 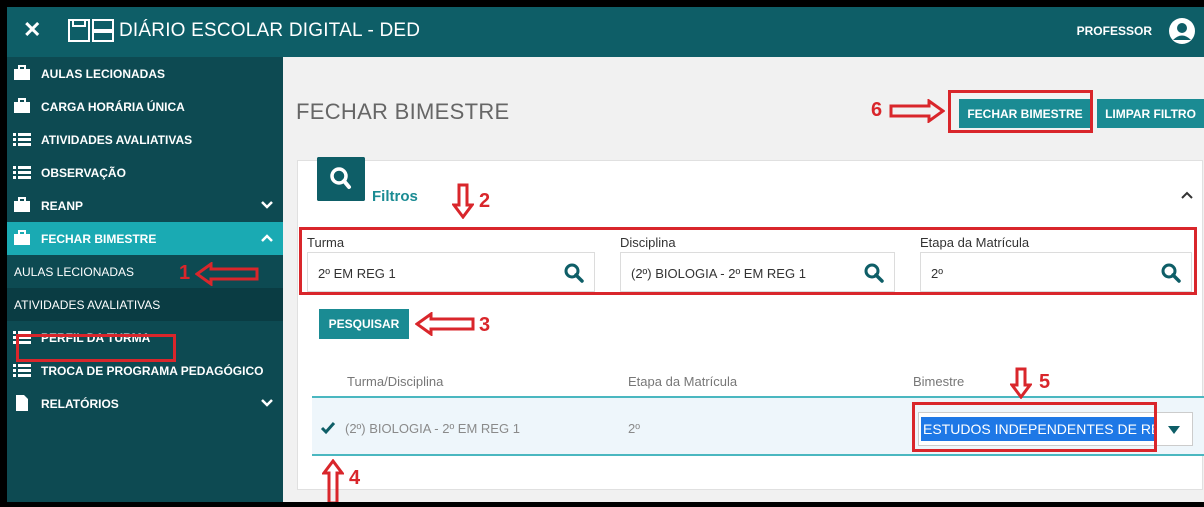 I want to click on sidebar-item-label: REANP, so click(x=62, y=206).